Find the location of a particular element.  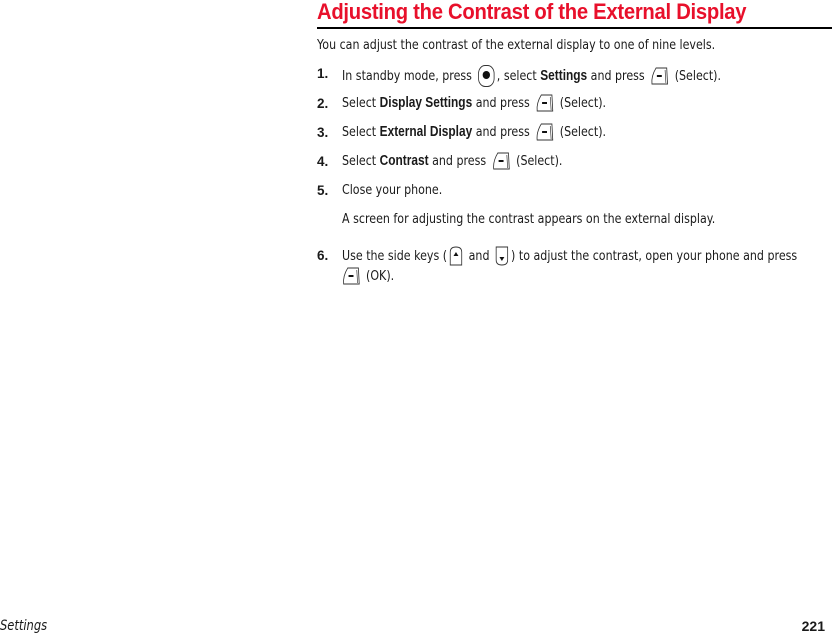

center-nav-key-icon is located at coordinates (486, 76).